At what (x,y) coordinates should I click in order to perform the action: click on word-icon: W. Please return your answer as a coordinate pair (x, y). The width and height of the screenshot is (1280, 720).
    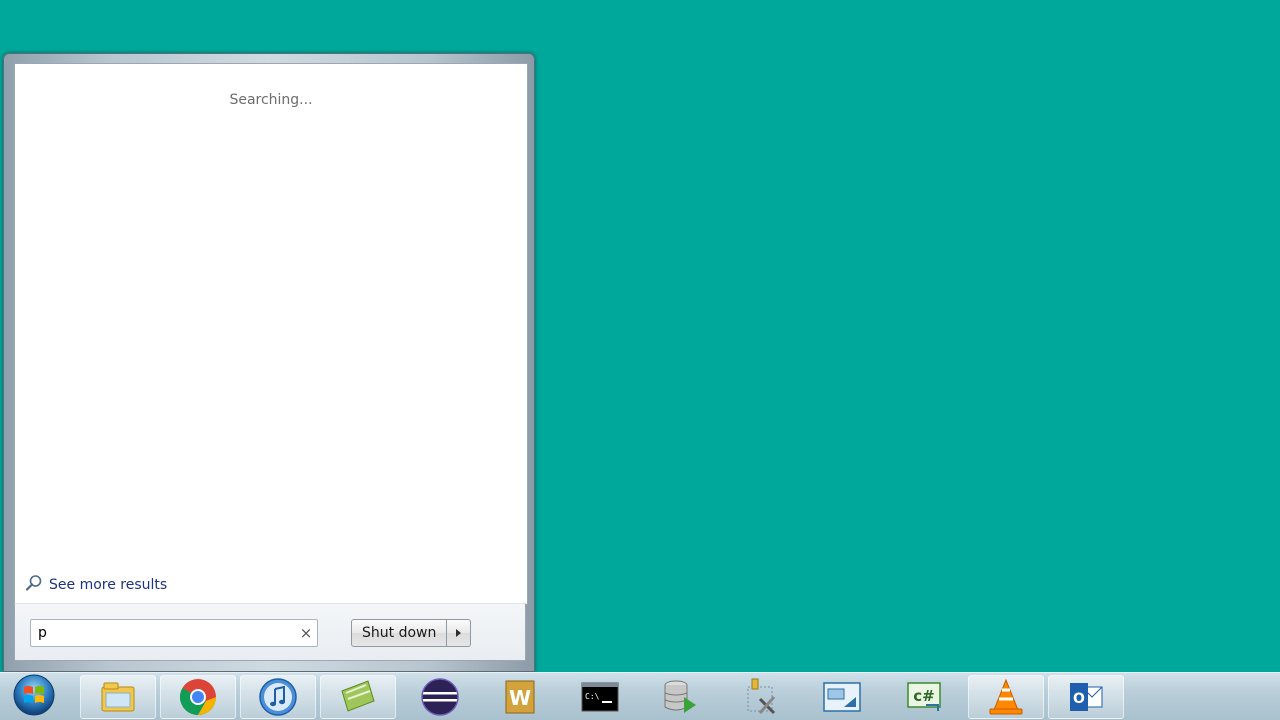
    Looking at the image, I should click on (520, 697).